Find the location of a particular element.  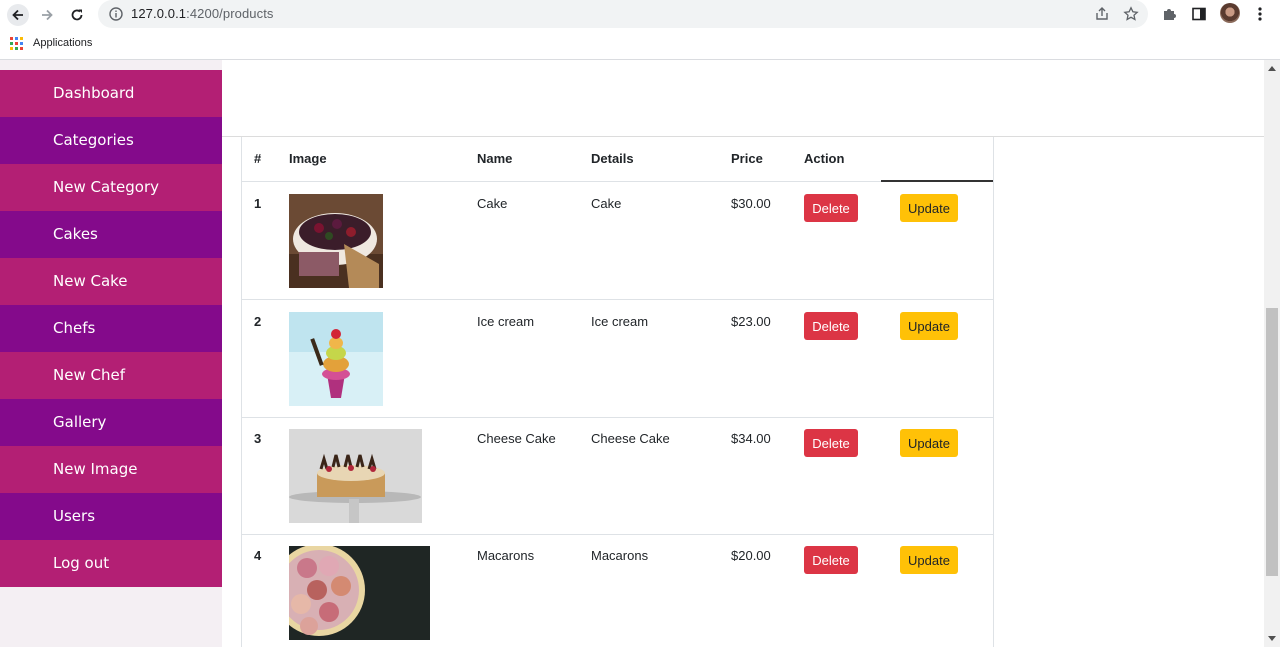

side-panel-icon is located at coordinates (1199, 14).